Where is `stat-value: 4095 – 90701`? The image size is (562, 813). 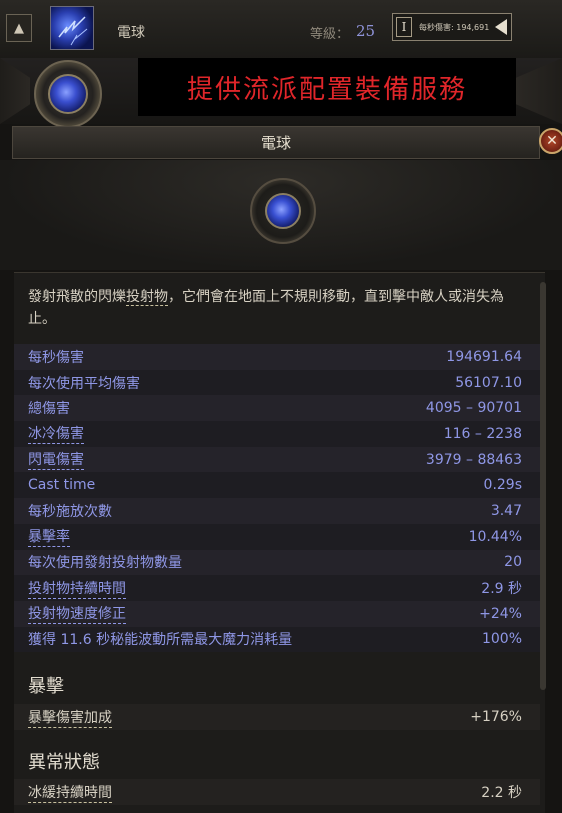
stat-value: 4095 – 90701 is located at coordinates (473, 408).